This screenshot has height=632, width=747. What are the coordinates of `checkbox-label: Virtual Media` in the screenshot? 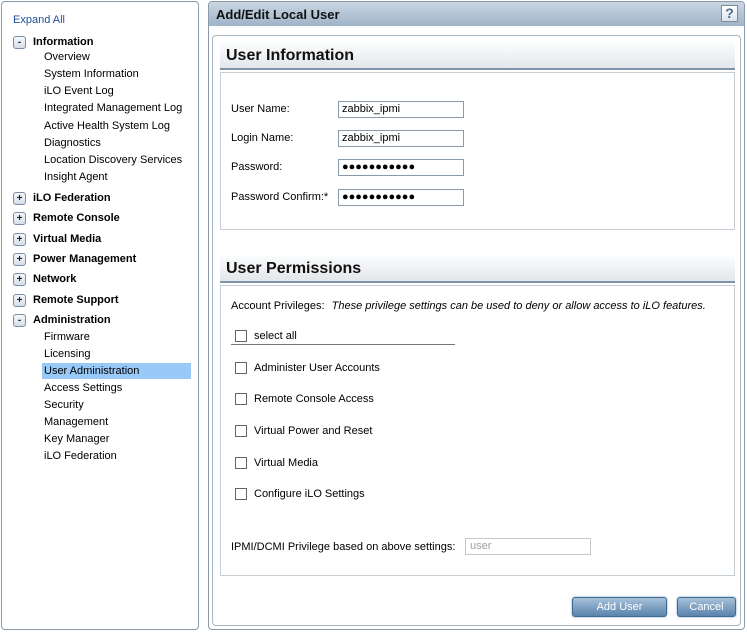 It's located at (286, 463).